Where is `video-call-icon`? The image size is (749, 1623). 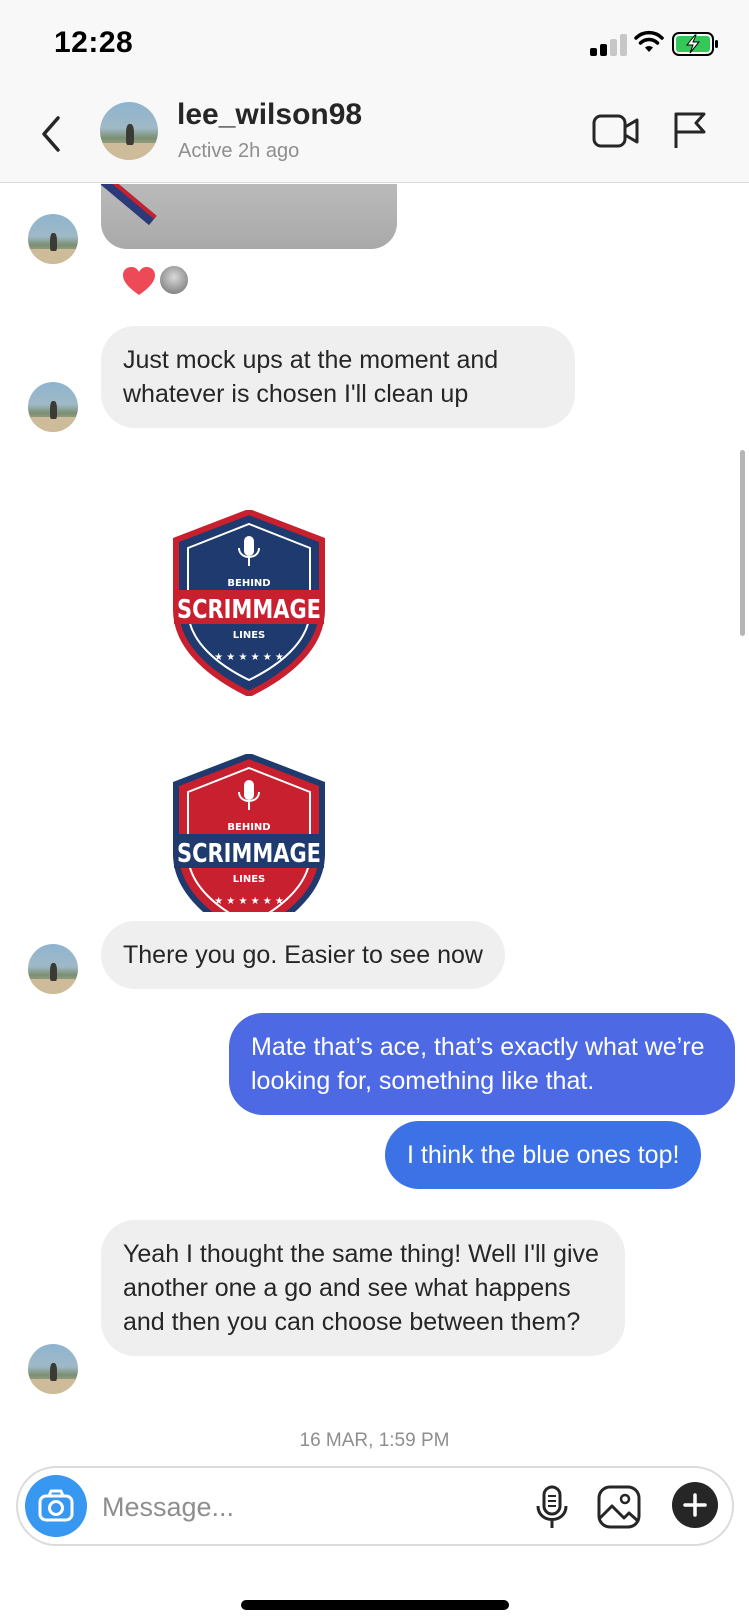 video-call-icon is located at coordinates (616, 131).